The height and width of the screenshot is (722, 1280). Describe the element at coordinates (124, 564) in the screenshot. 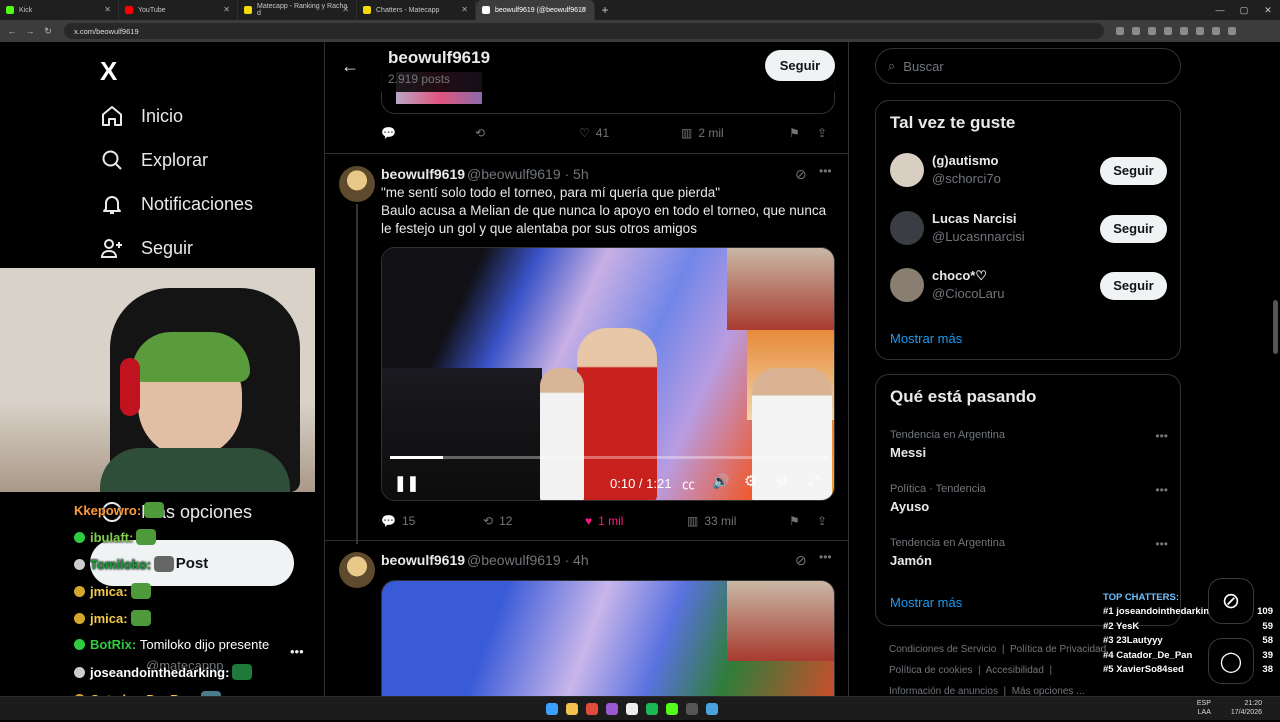

I see `chat-message: Tomiloko:` at that location.